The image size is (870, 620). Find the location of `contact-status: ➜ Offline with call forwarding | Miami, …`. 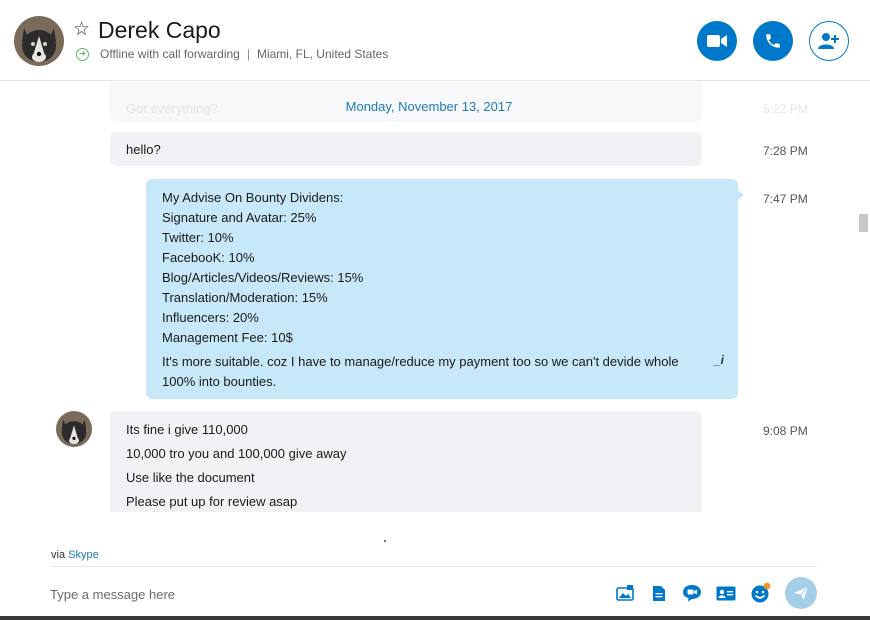

contact-status: ➜ Offline with call forwarding | Miami, … is located at coordinates (232, 54).